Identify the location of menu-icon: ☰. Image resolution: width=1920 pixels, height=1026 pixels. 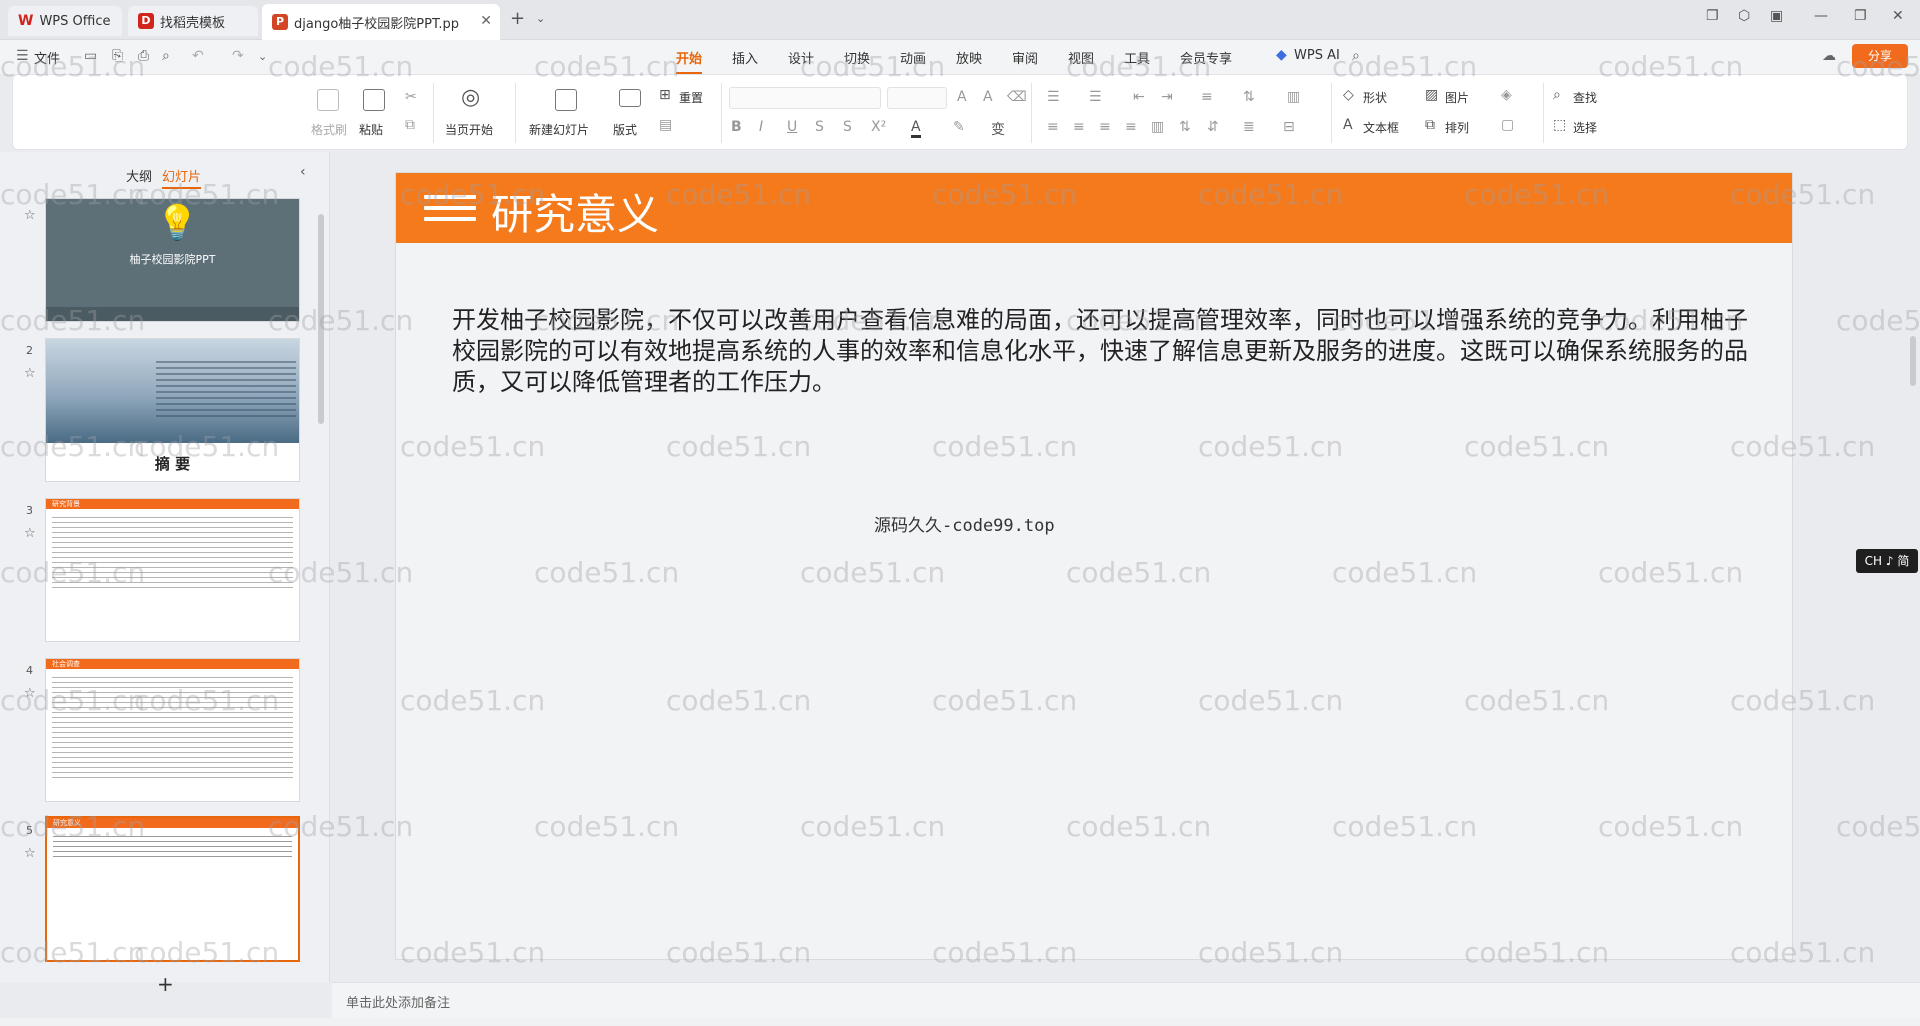
(22, 56).